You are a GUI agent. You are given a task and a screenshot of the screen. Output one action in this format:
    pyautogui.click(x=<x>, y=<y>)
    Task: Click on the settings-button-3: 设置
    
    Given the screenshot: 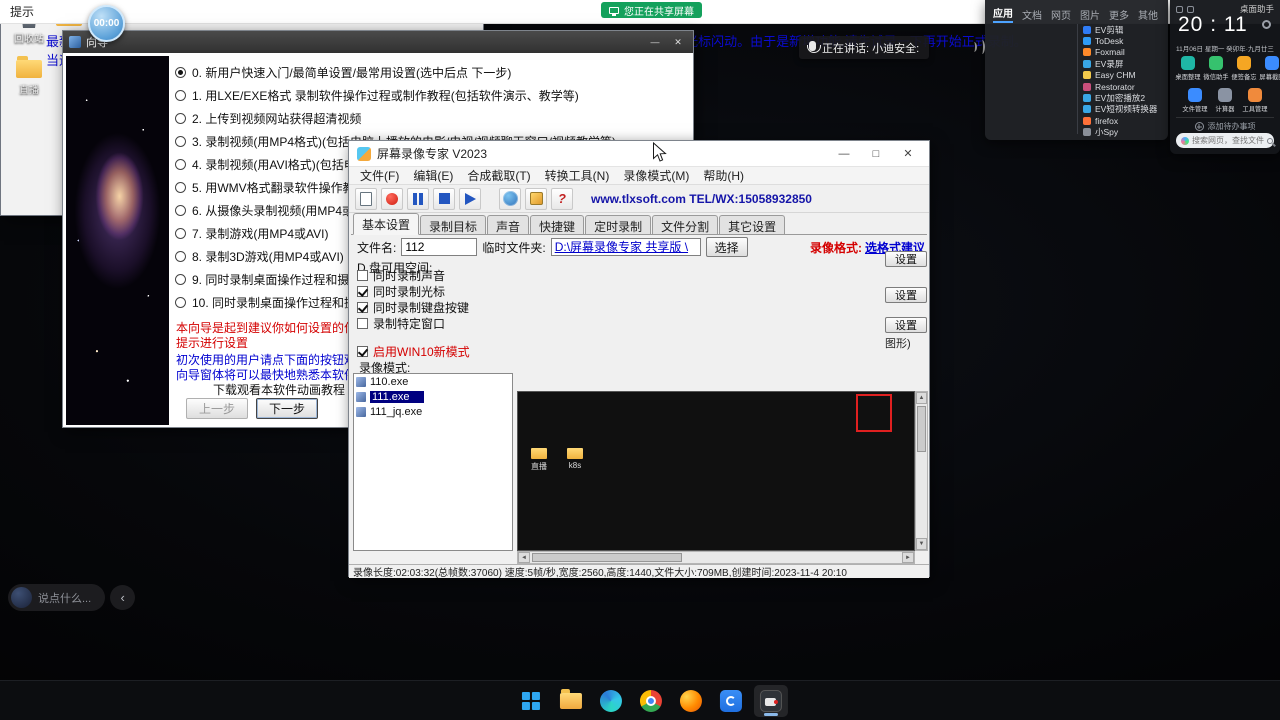 What is the action you would take?
    pyautogui.click(x=906, y=325)
    